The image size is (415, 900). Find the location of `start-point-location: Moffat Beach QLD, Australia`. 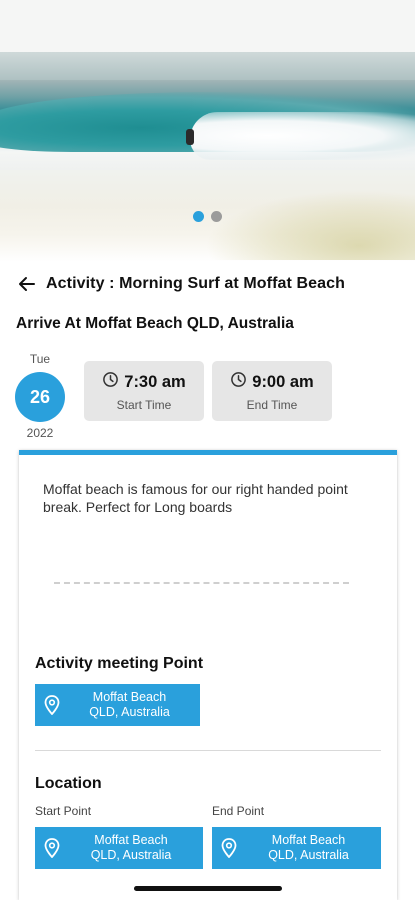

start-point-location: Moffat Beach QLD, Australia is located at coordinates (136, 848).